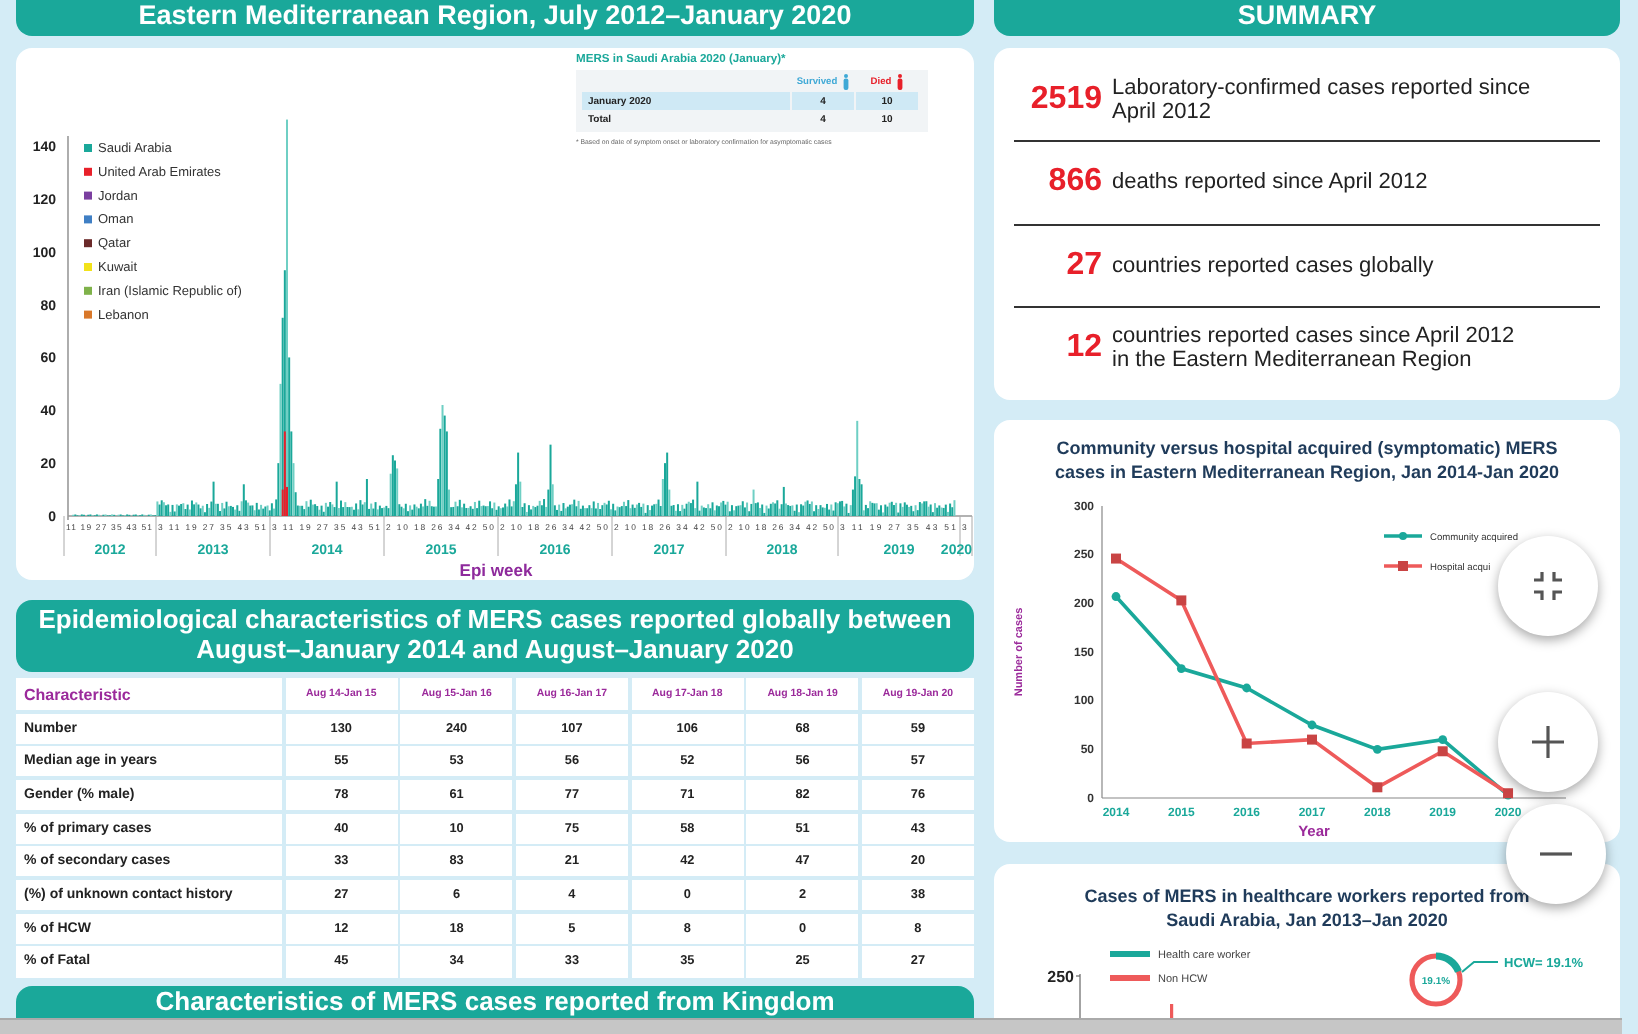 This screenshot has width=1638, height=1034. I want to click on chart-title: Cases of MERS in healthcare workers reported from Saudi Arabia, Jan 2013–Jan 2020, so click(1307, 909).